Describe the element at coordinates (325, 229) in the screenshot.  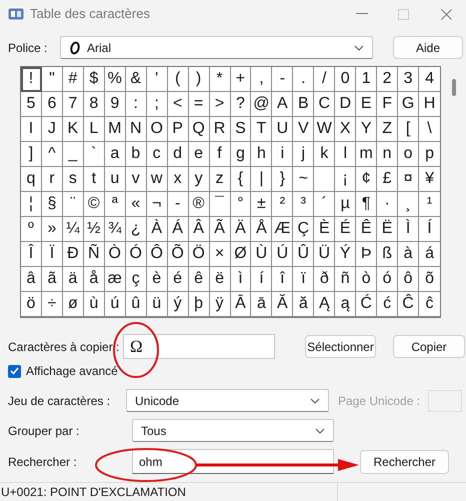
I see `character-cell: È` at that location.